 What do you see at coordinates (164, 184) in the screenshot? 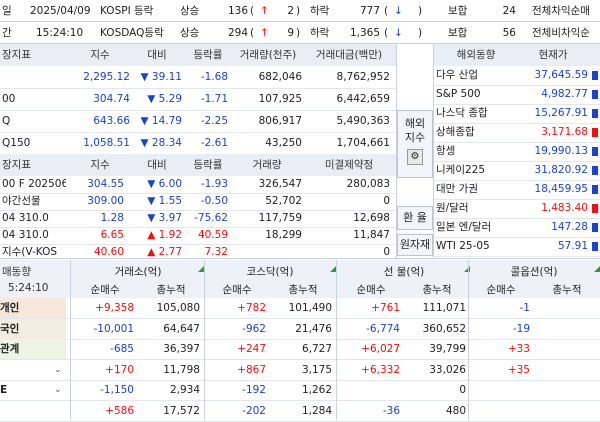
I see `futures-diff: ▼ 6.00` at bounding box center [164, 184].